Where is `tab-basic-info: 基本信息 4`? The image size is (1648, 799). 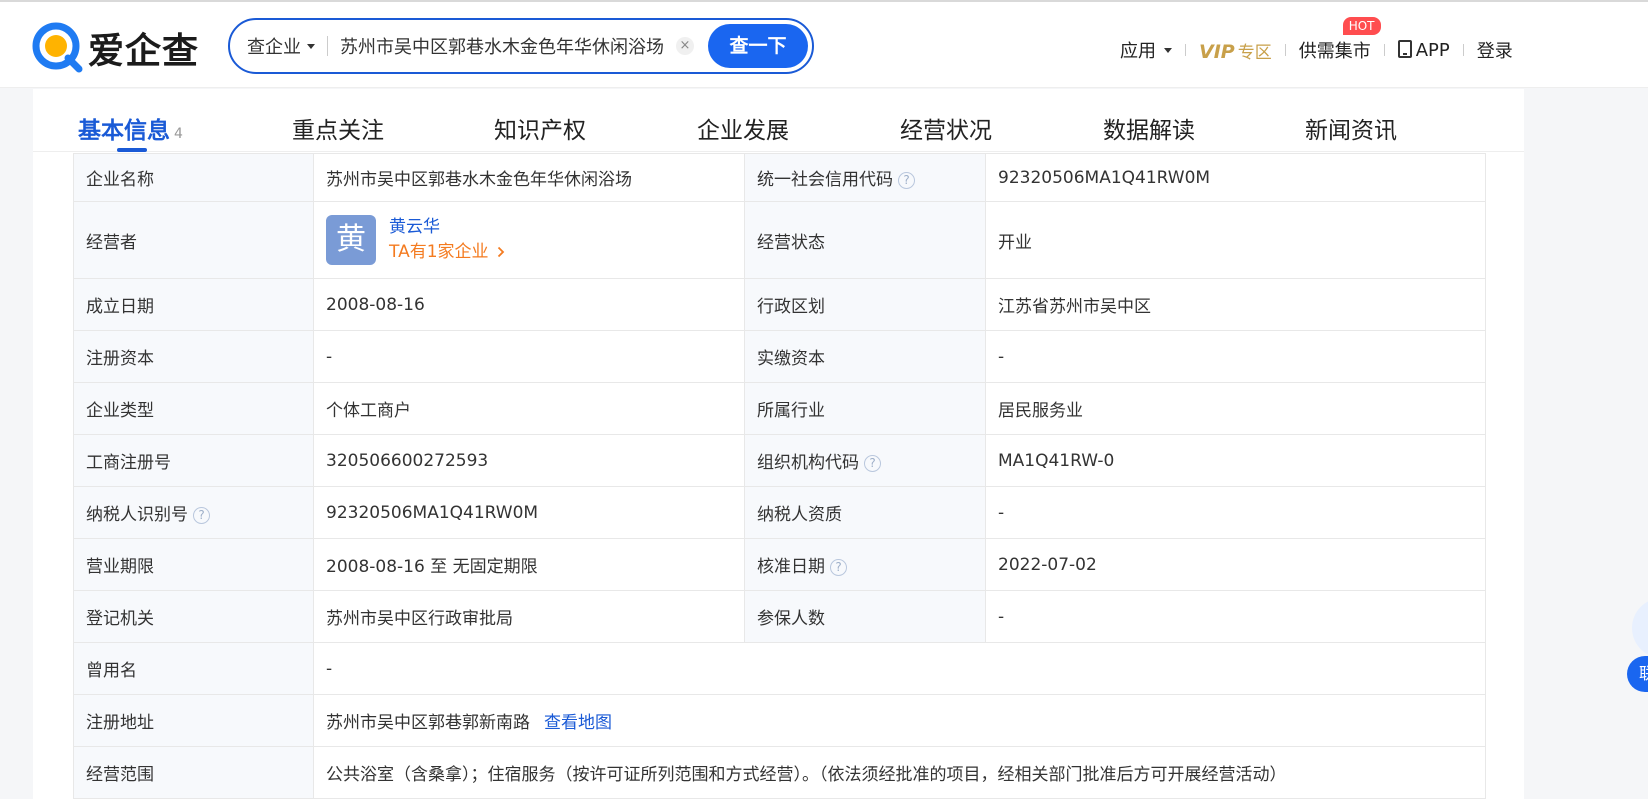
tab-basic-info: 基本信息 4 is located at coordinates (130, 128).